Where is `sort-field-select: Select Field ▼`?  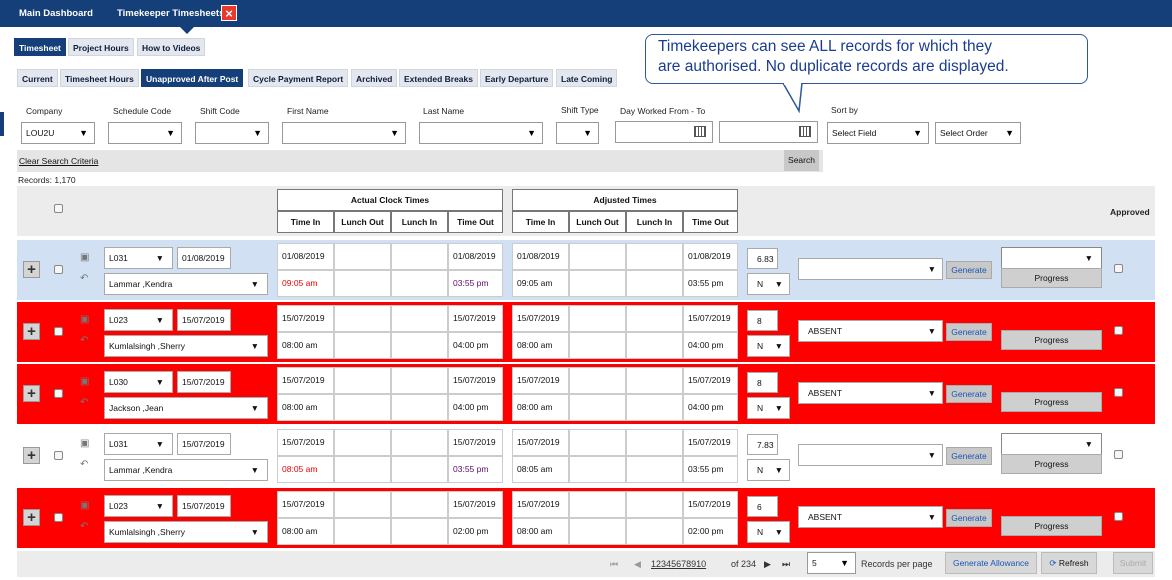 sort-field-select: Select Field ▼ is located at coordinates (878, 133).